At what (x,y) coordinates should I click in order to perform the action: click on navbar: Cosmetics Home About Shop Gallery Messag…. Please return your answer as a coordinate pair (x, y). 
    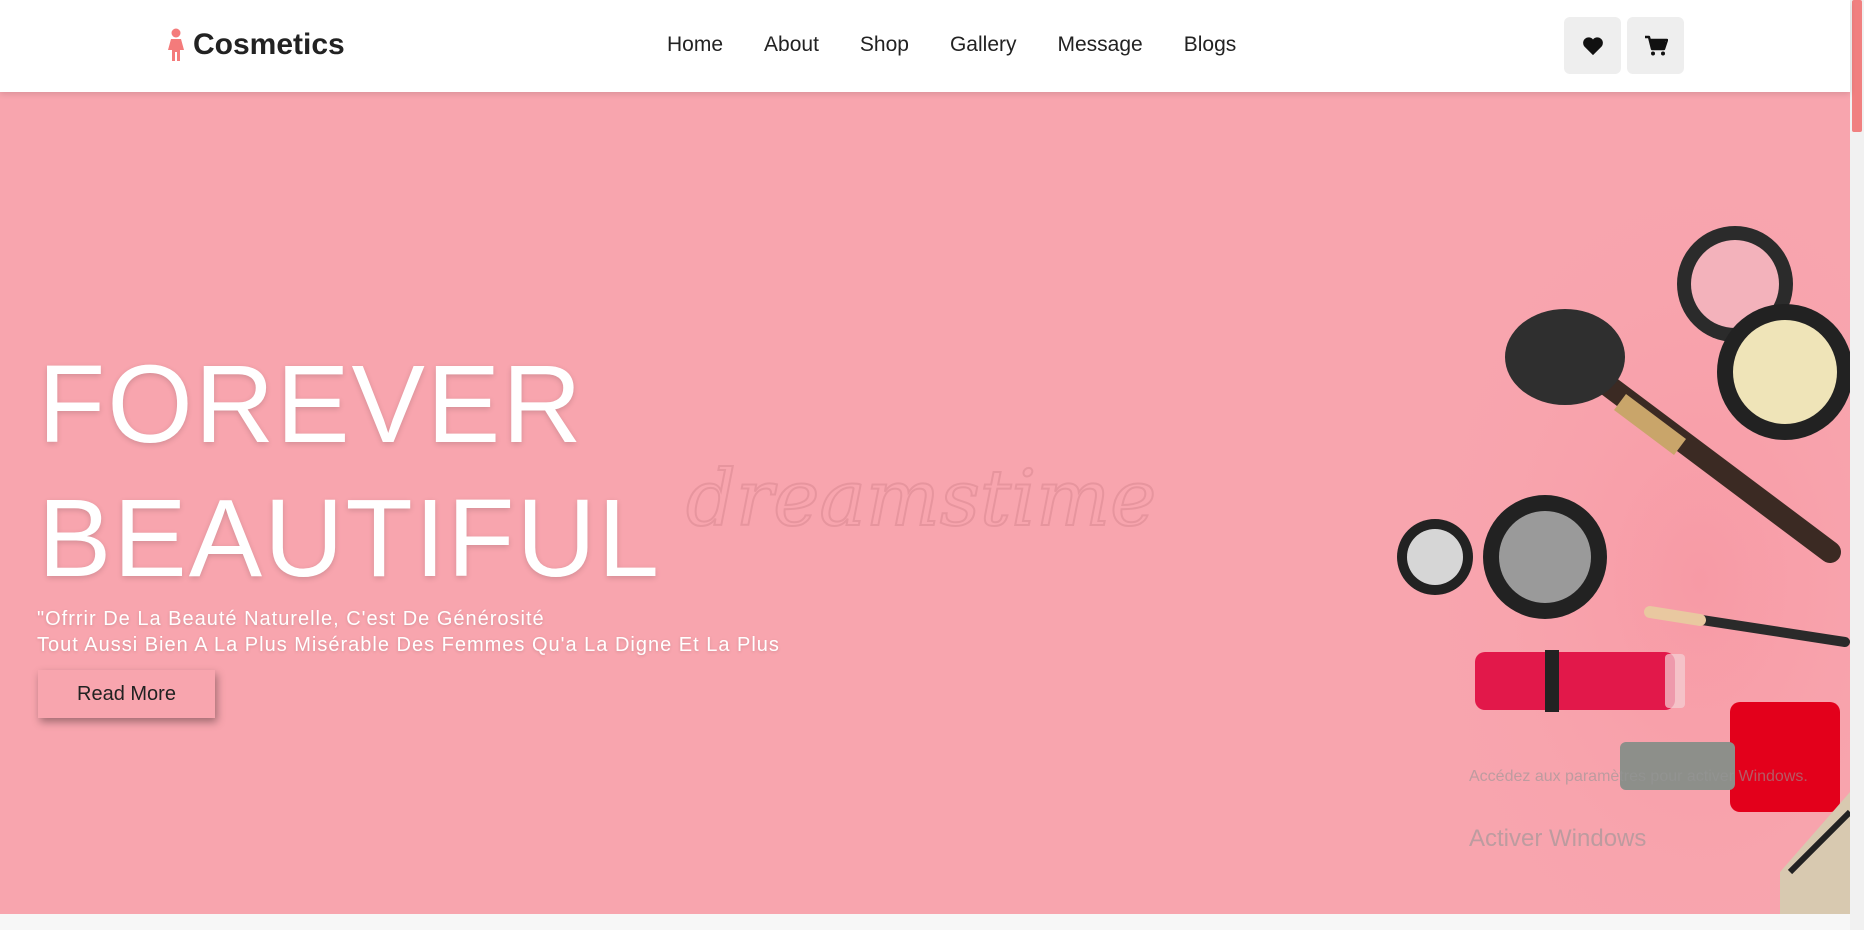
    Looking at the image, I should click on (925, 46).